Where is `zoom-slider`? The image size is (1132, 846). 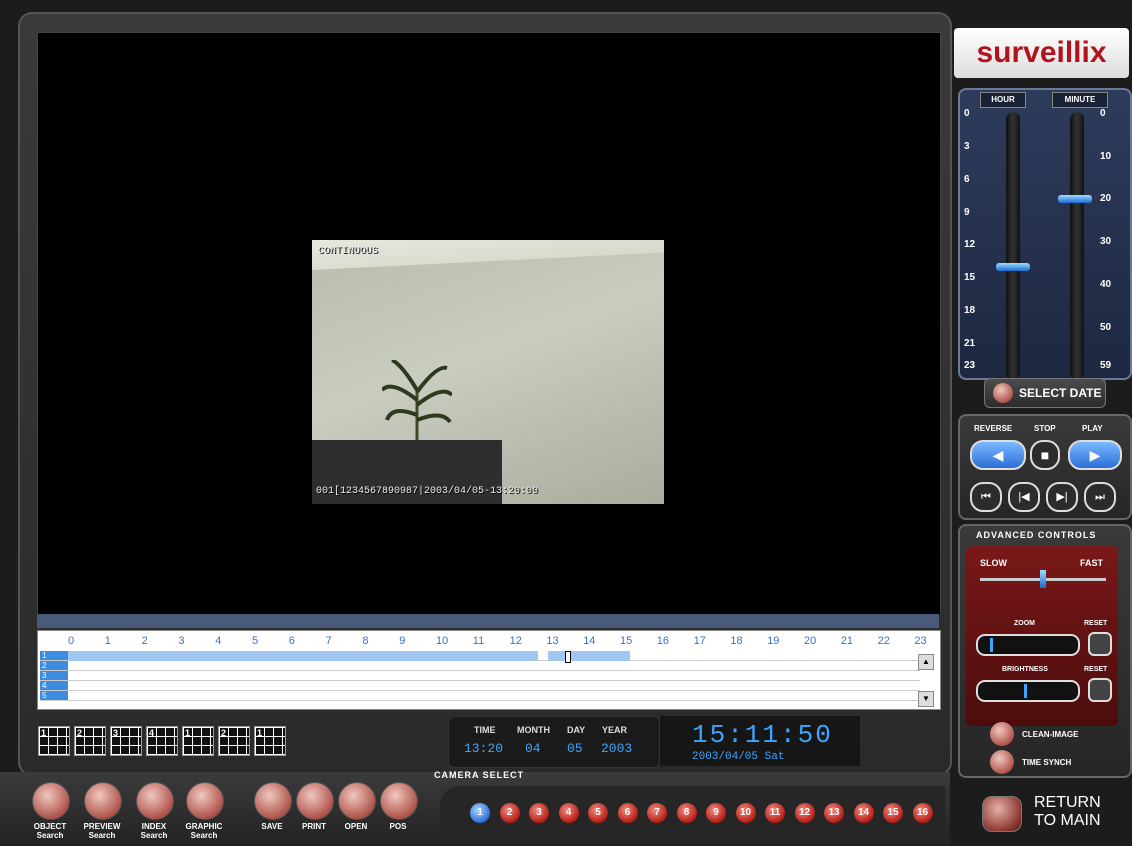
zoom-slider is located at coordinates (1028, 645).